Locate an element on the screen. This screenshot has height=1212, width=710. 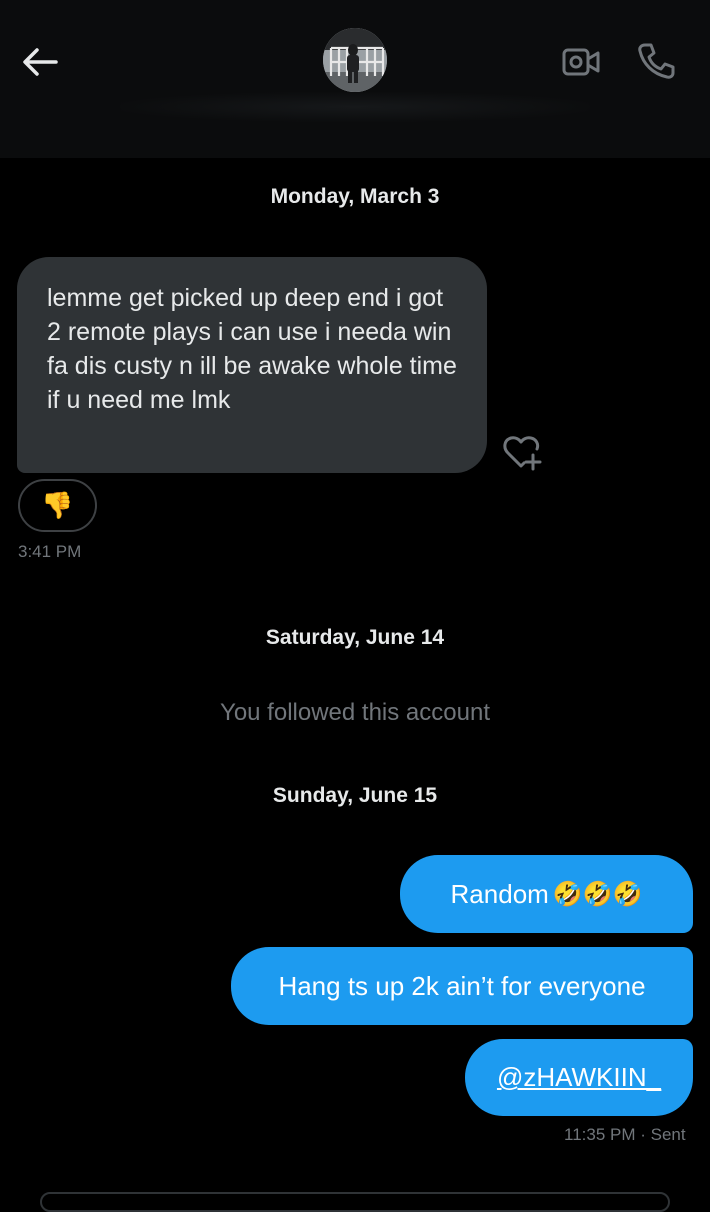
sent-time: 11:35 PM is located at coordinates (600, 1134).